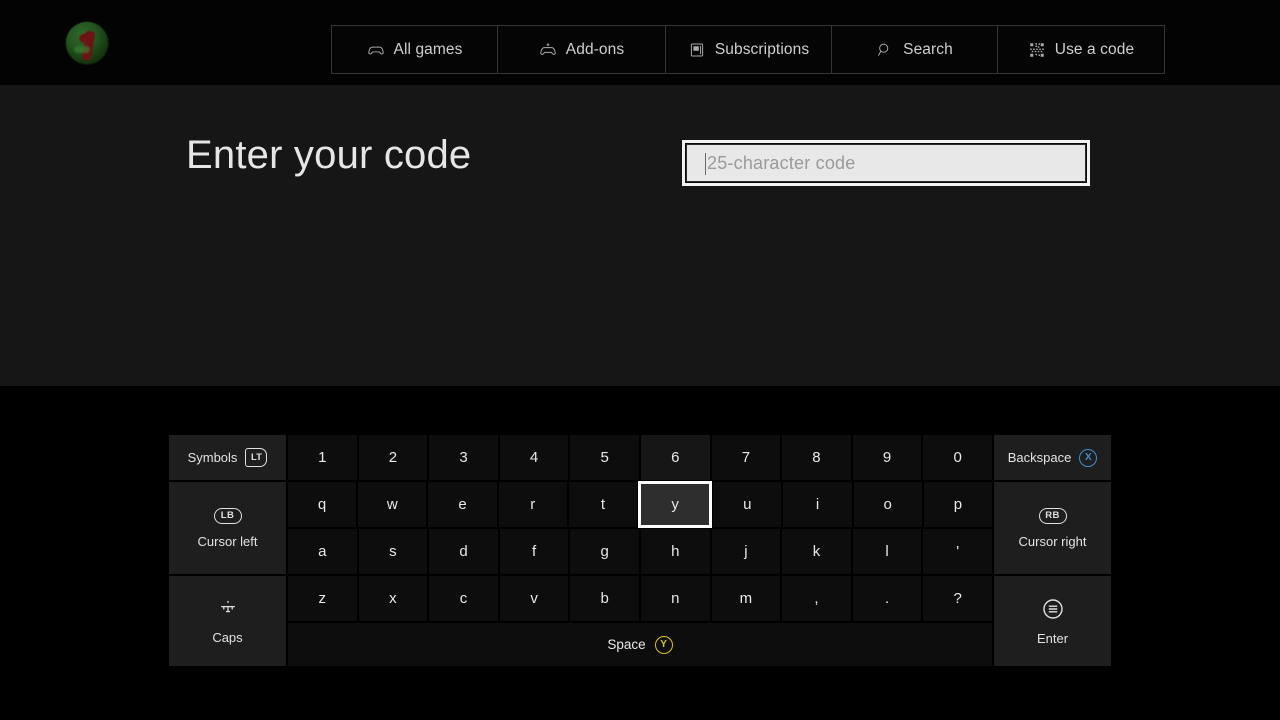  I want to click on code-input-focus-ring: 25-character code, so click(886, 163).